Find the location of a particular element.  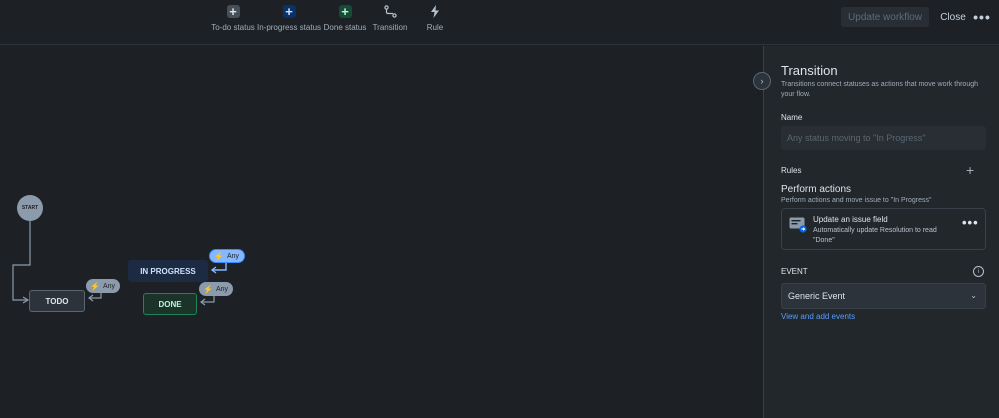

add-rule-plus-icon: + is located at coordinates (970, 170).